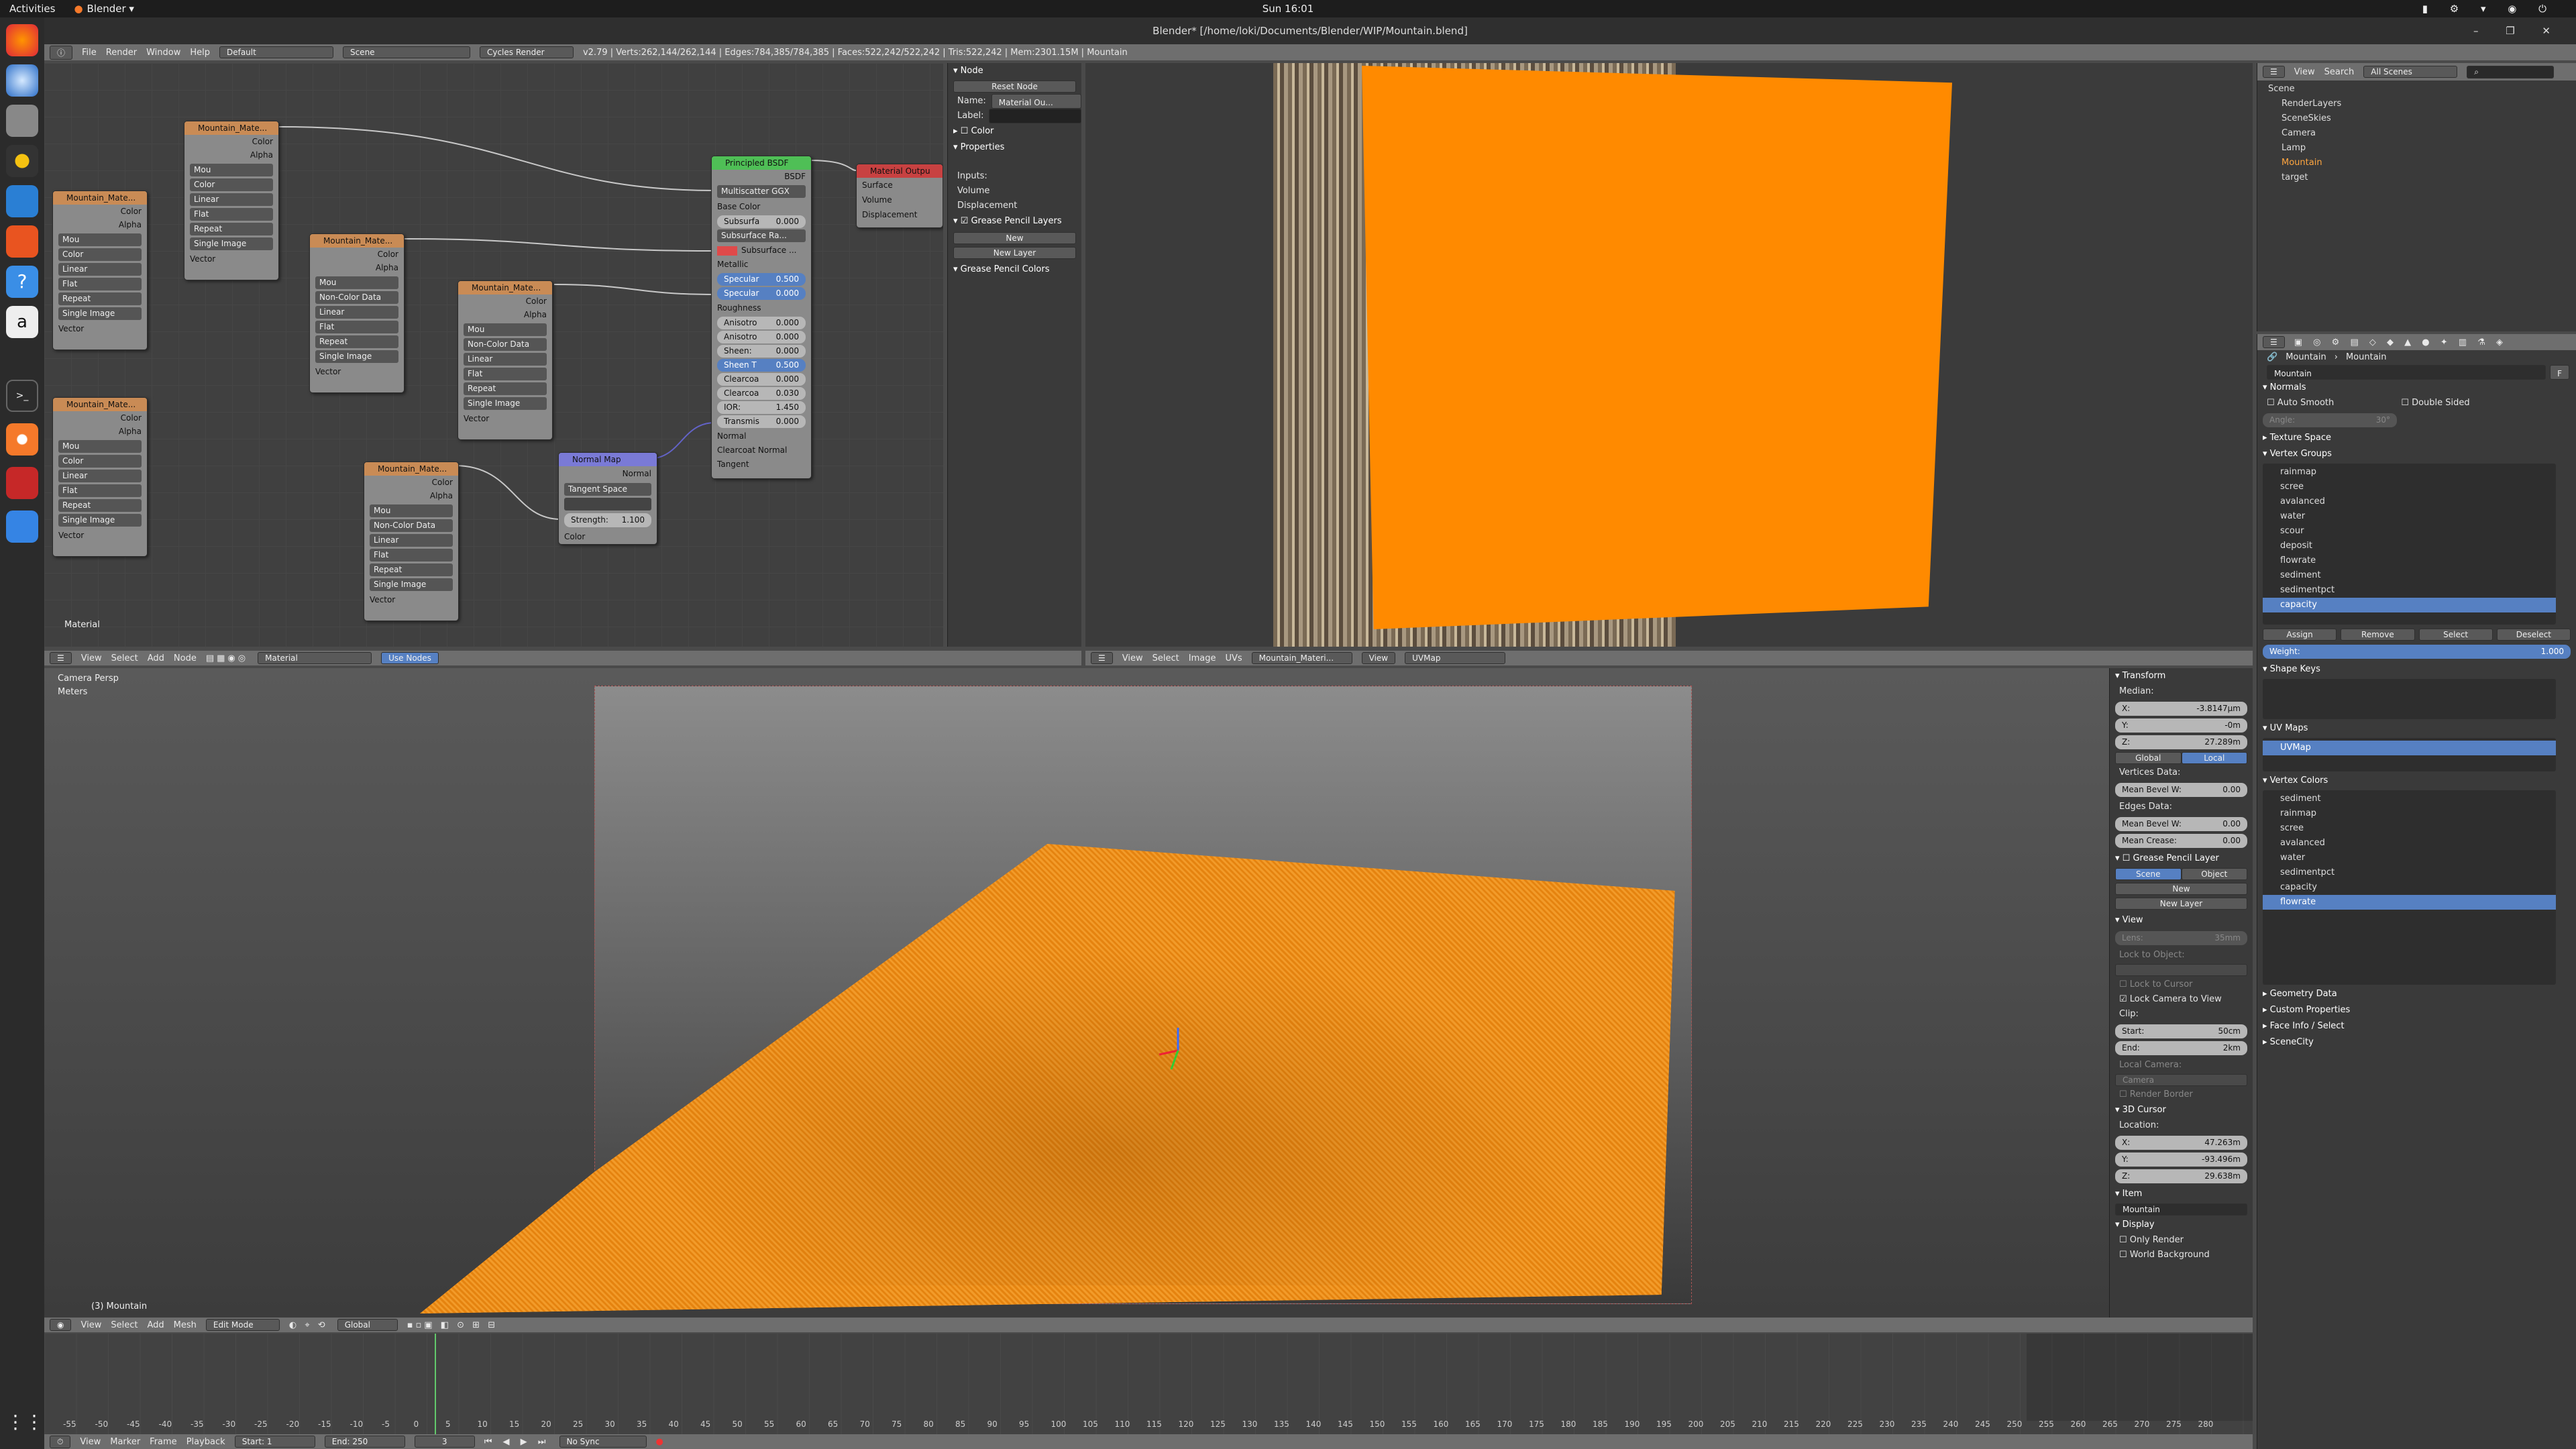  I want to click on vertex-color-item: rainmap, so click(2409, 813).